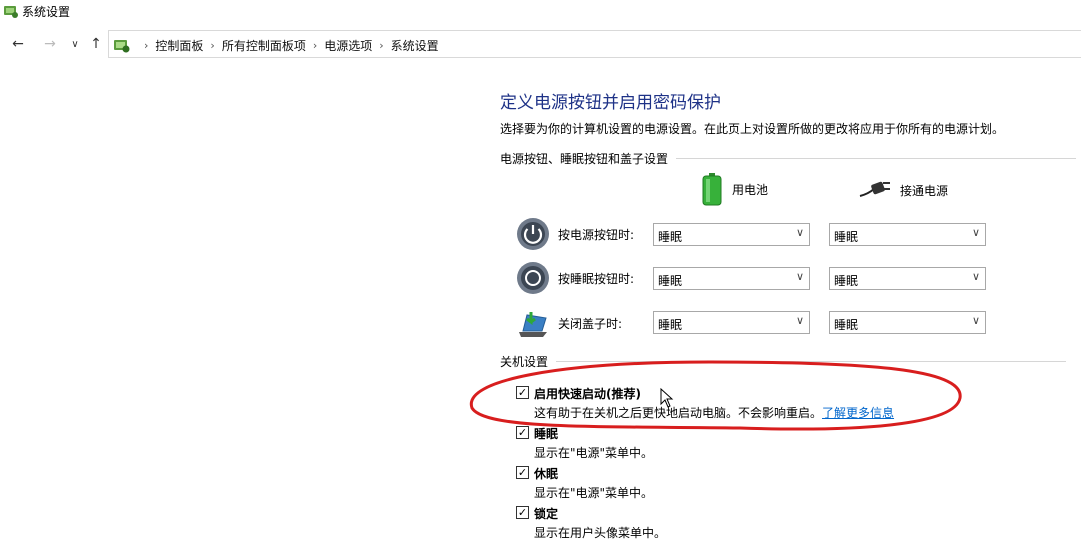  I want to click on mouse-cursor-icon, so click(667, 398).